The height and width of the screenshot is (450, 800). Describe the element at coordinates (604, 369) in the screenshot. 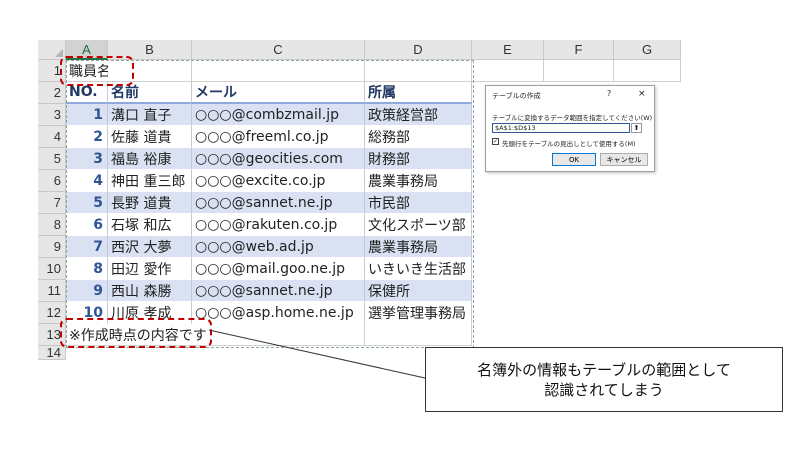

I see `callout-line-1: 名簿外の情報もテーブルの範囲として` at that location.